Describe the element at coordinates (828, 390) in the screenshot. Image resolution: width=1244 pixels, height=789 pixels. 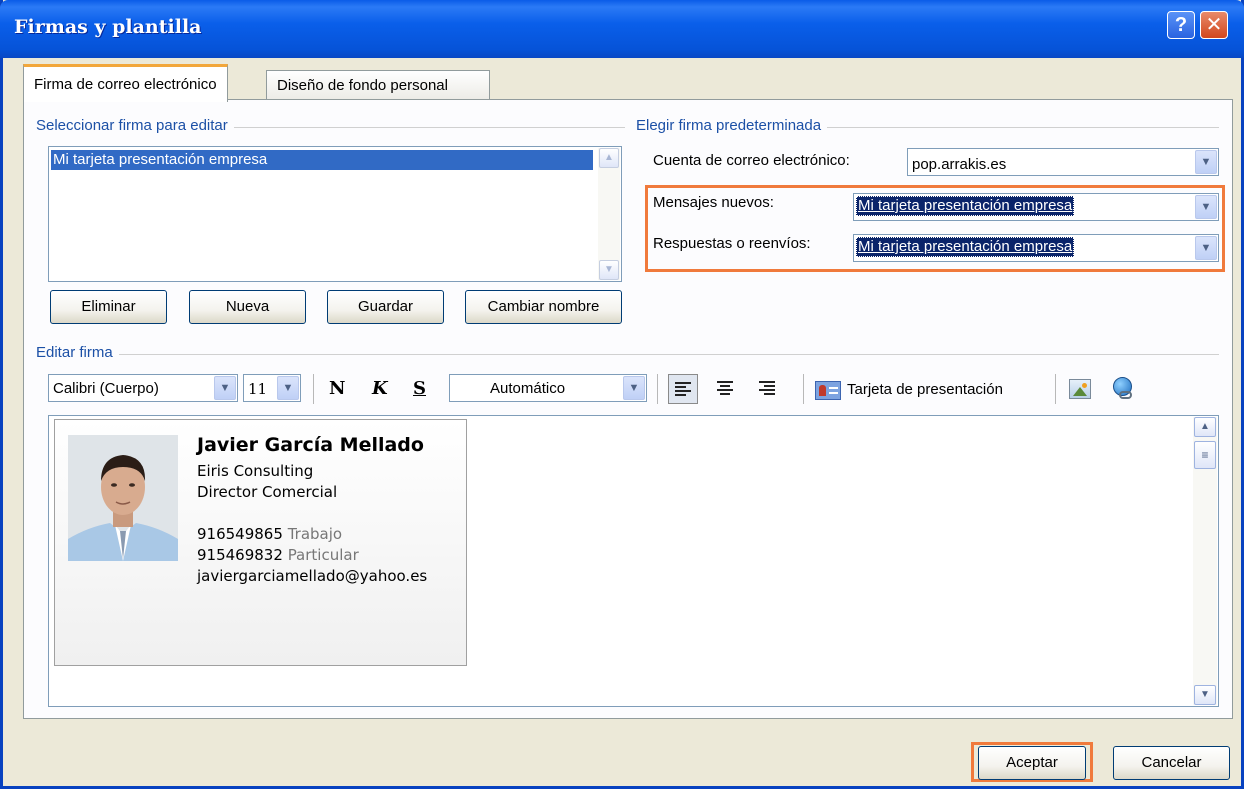
I see `business-card-icon` at that location.